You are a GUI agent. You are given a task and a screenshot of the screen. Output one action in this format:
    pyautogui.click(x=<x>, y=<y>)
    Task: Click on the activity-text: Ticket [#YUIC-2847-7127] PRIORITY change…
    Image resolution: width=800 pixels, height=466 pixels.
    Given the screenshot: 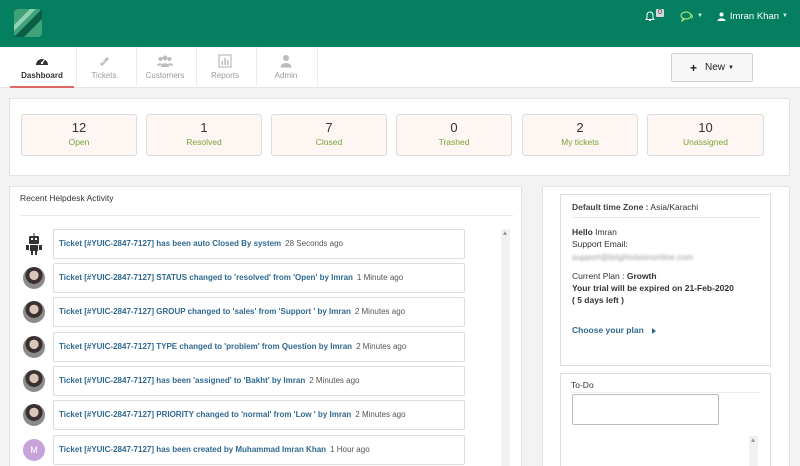 What is the action you would take?
    pyautogui.click(x=205, y=414)
    